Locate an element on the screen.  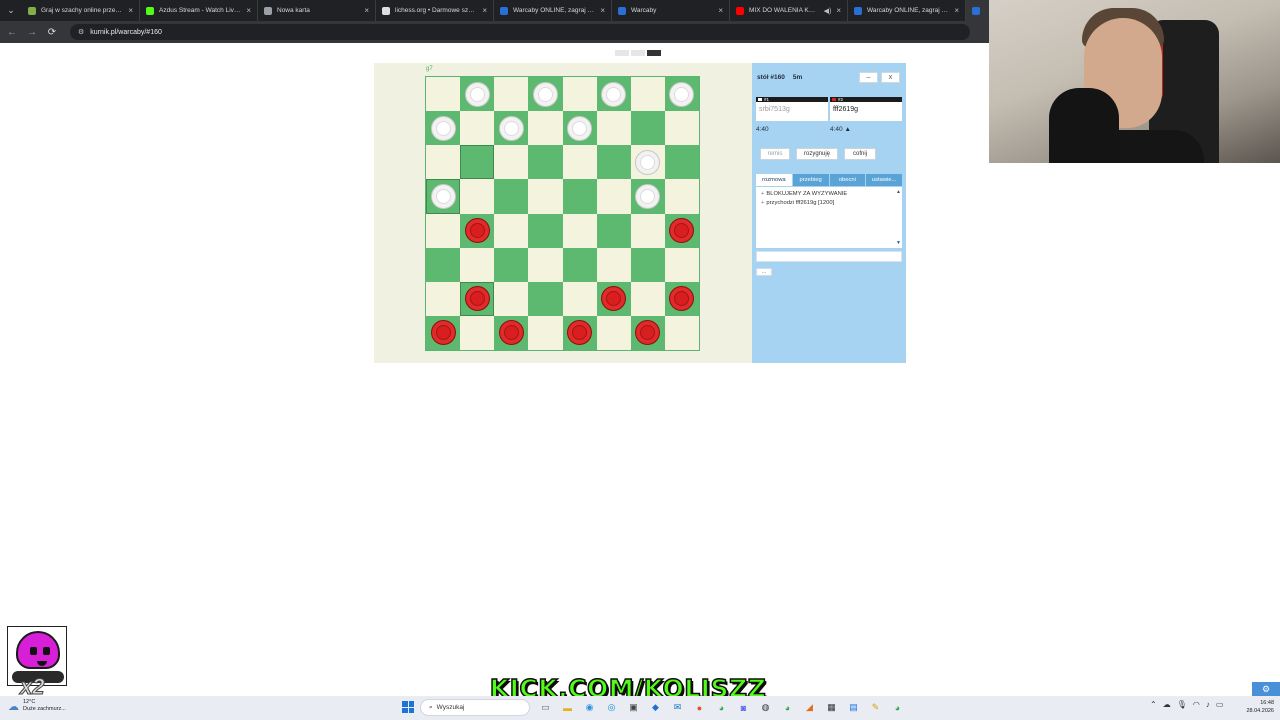
app-icon: ◢ is located at coordinates (809, 707).